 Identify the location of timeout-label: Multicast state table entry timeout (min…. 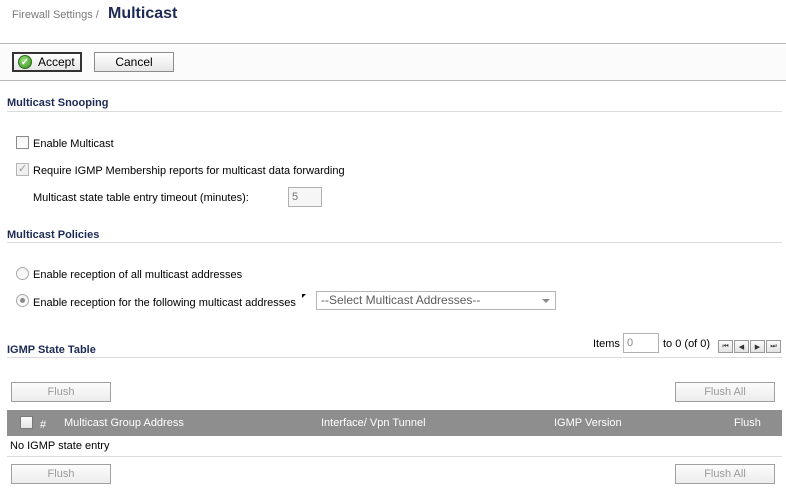
(141, 198).